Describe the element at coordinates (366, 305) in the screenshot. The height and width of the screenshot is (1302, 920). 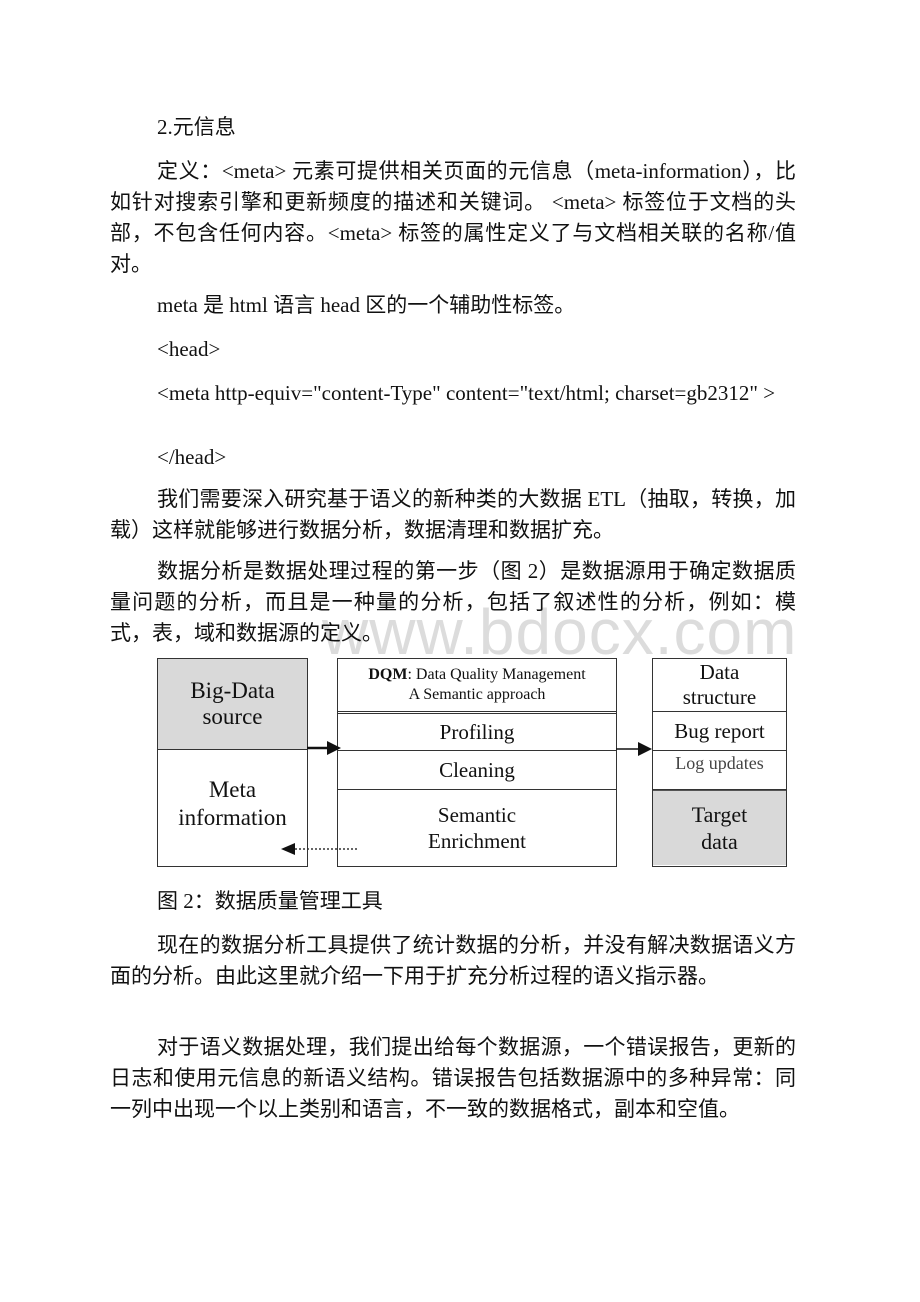
I see `paragraph-meta-intro: meta 是 html 语言 head 区的一个辅助性标签。` at that location.